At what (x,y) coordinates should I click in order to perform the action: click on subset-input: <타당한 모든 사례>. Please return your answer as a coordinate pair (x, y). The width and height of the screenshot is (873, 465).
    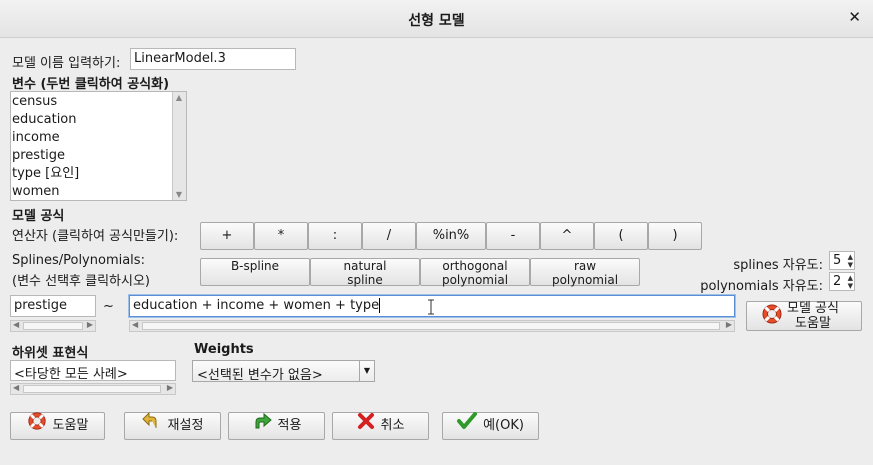
    Looking at the image, I should click on (93, 370).